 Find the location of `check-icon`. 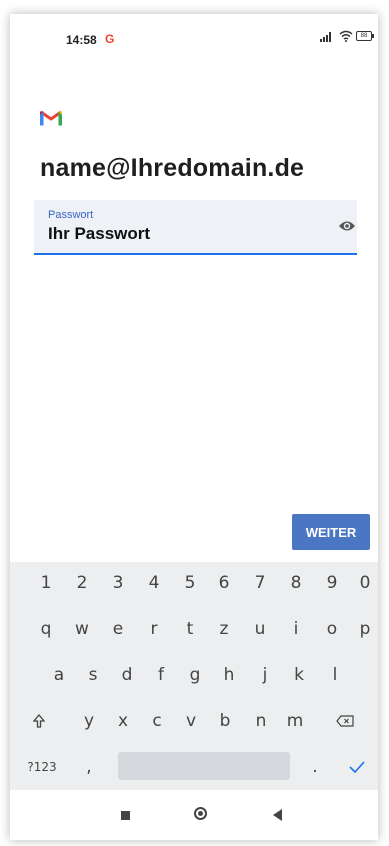

check-icon is located at coordinates (357, 767).